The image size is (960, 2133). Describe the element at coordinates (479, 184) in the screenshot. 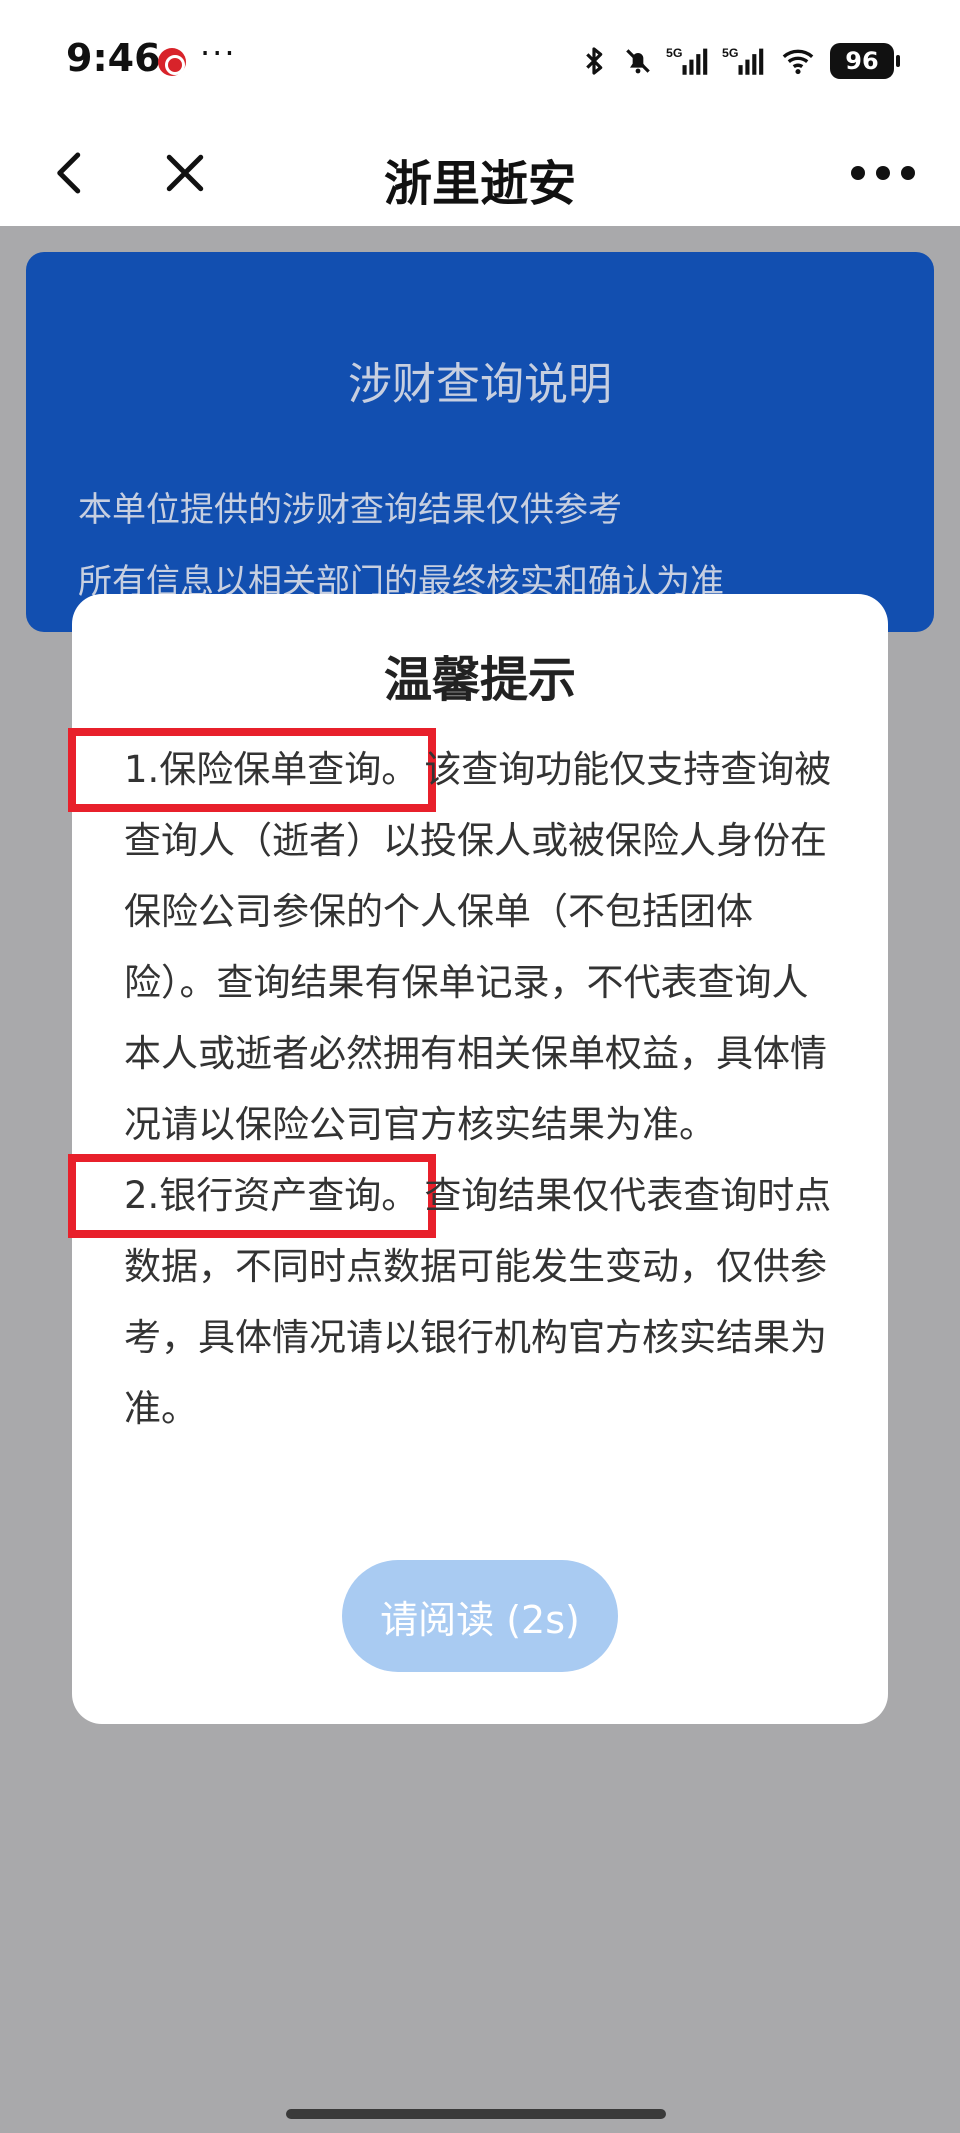

I see `page-title: 浙里逝安` at that location.